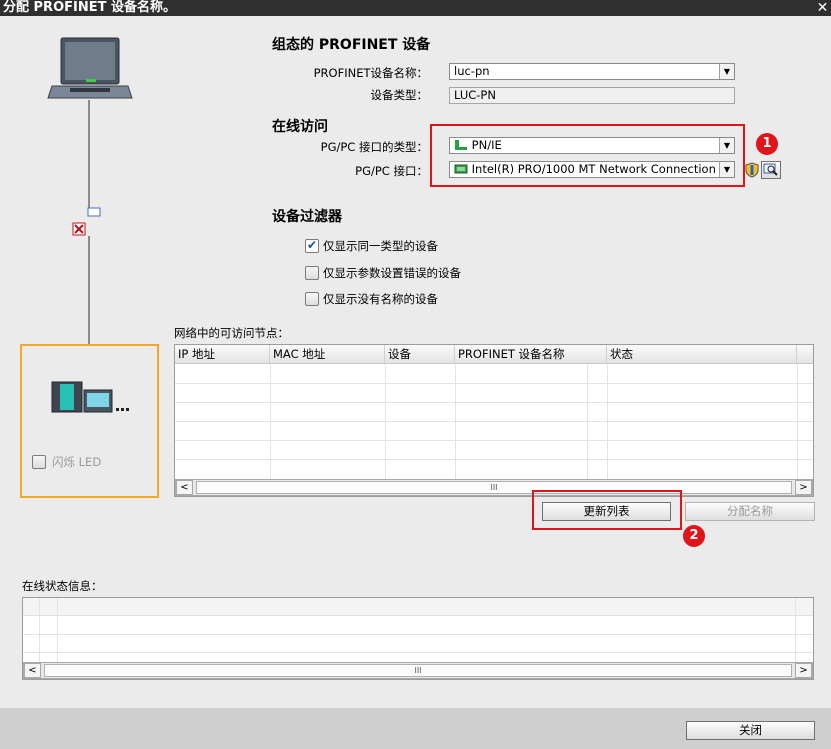 This screenshot has height=749, width=831. I want to click on device-type-field: LUC-PN, so click(592, 95).